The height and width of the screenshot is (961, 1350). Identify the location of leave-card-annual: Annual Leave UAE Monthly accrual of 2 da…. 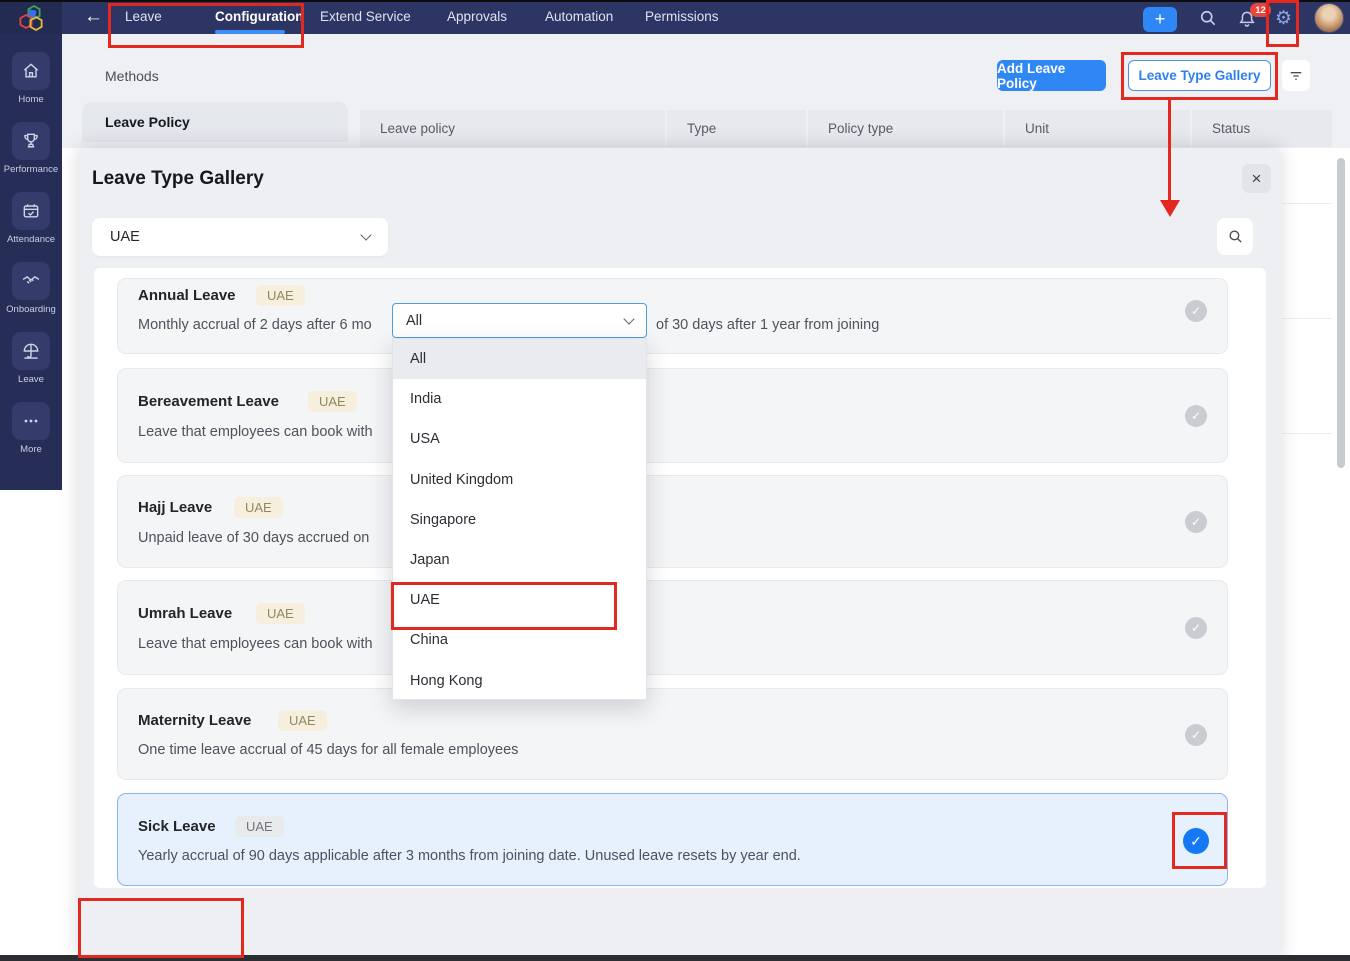
(672, 316).